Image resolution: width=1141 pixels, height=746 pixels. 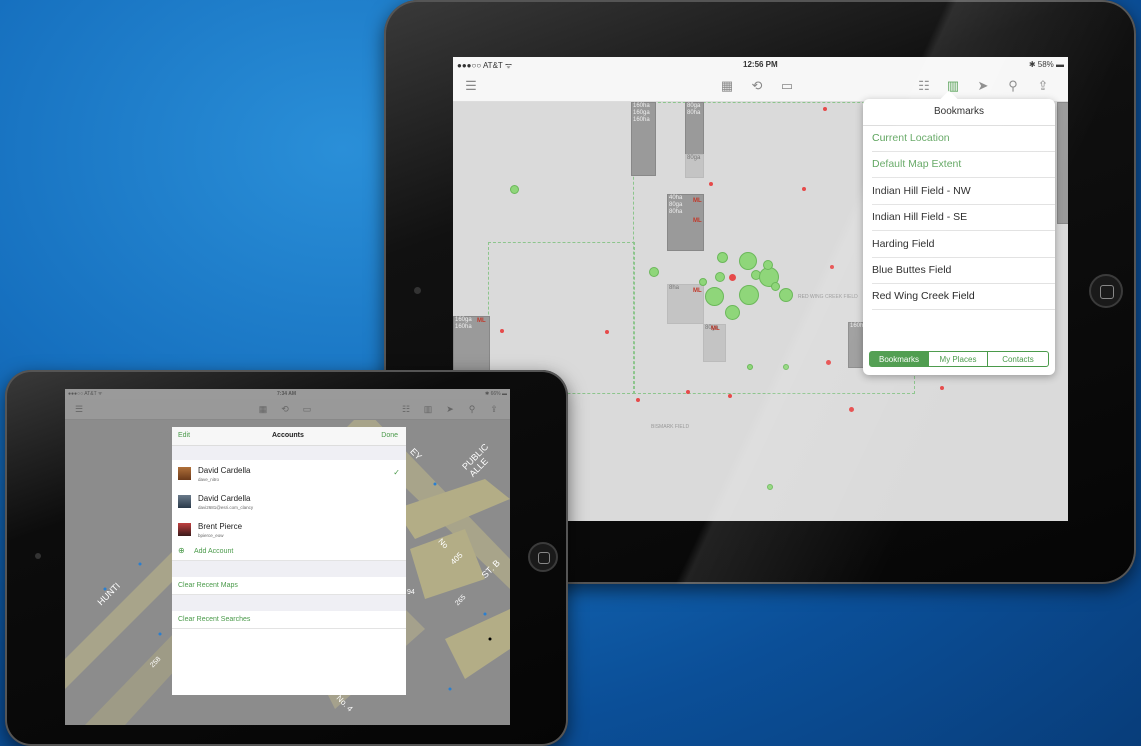 What do you see at coordinates (181, 550) in the screenshot?
I see `add-circle-icon: ⊕` at bounding box center [181, 550].